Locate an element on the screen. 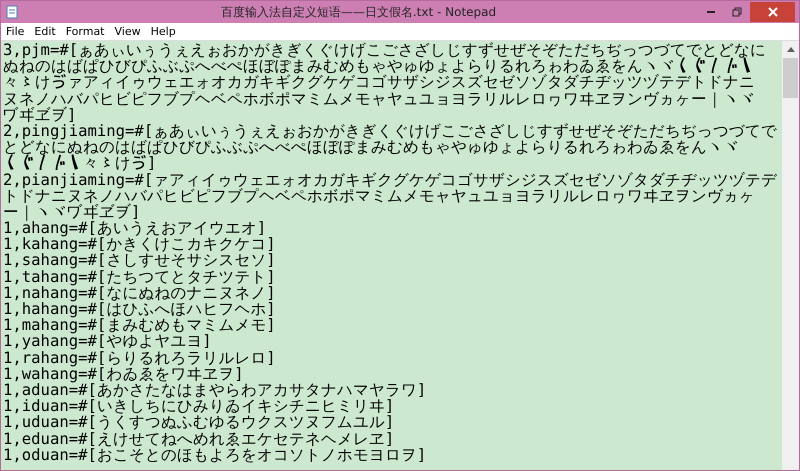  text-line: 1,oduan=#[おこそとのほもよろをオコソトノホモヨロヲ] is located at coordinates (215, 454).